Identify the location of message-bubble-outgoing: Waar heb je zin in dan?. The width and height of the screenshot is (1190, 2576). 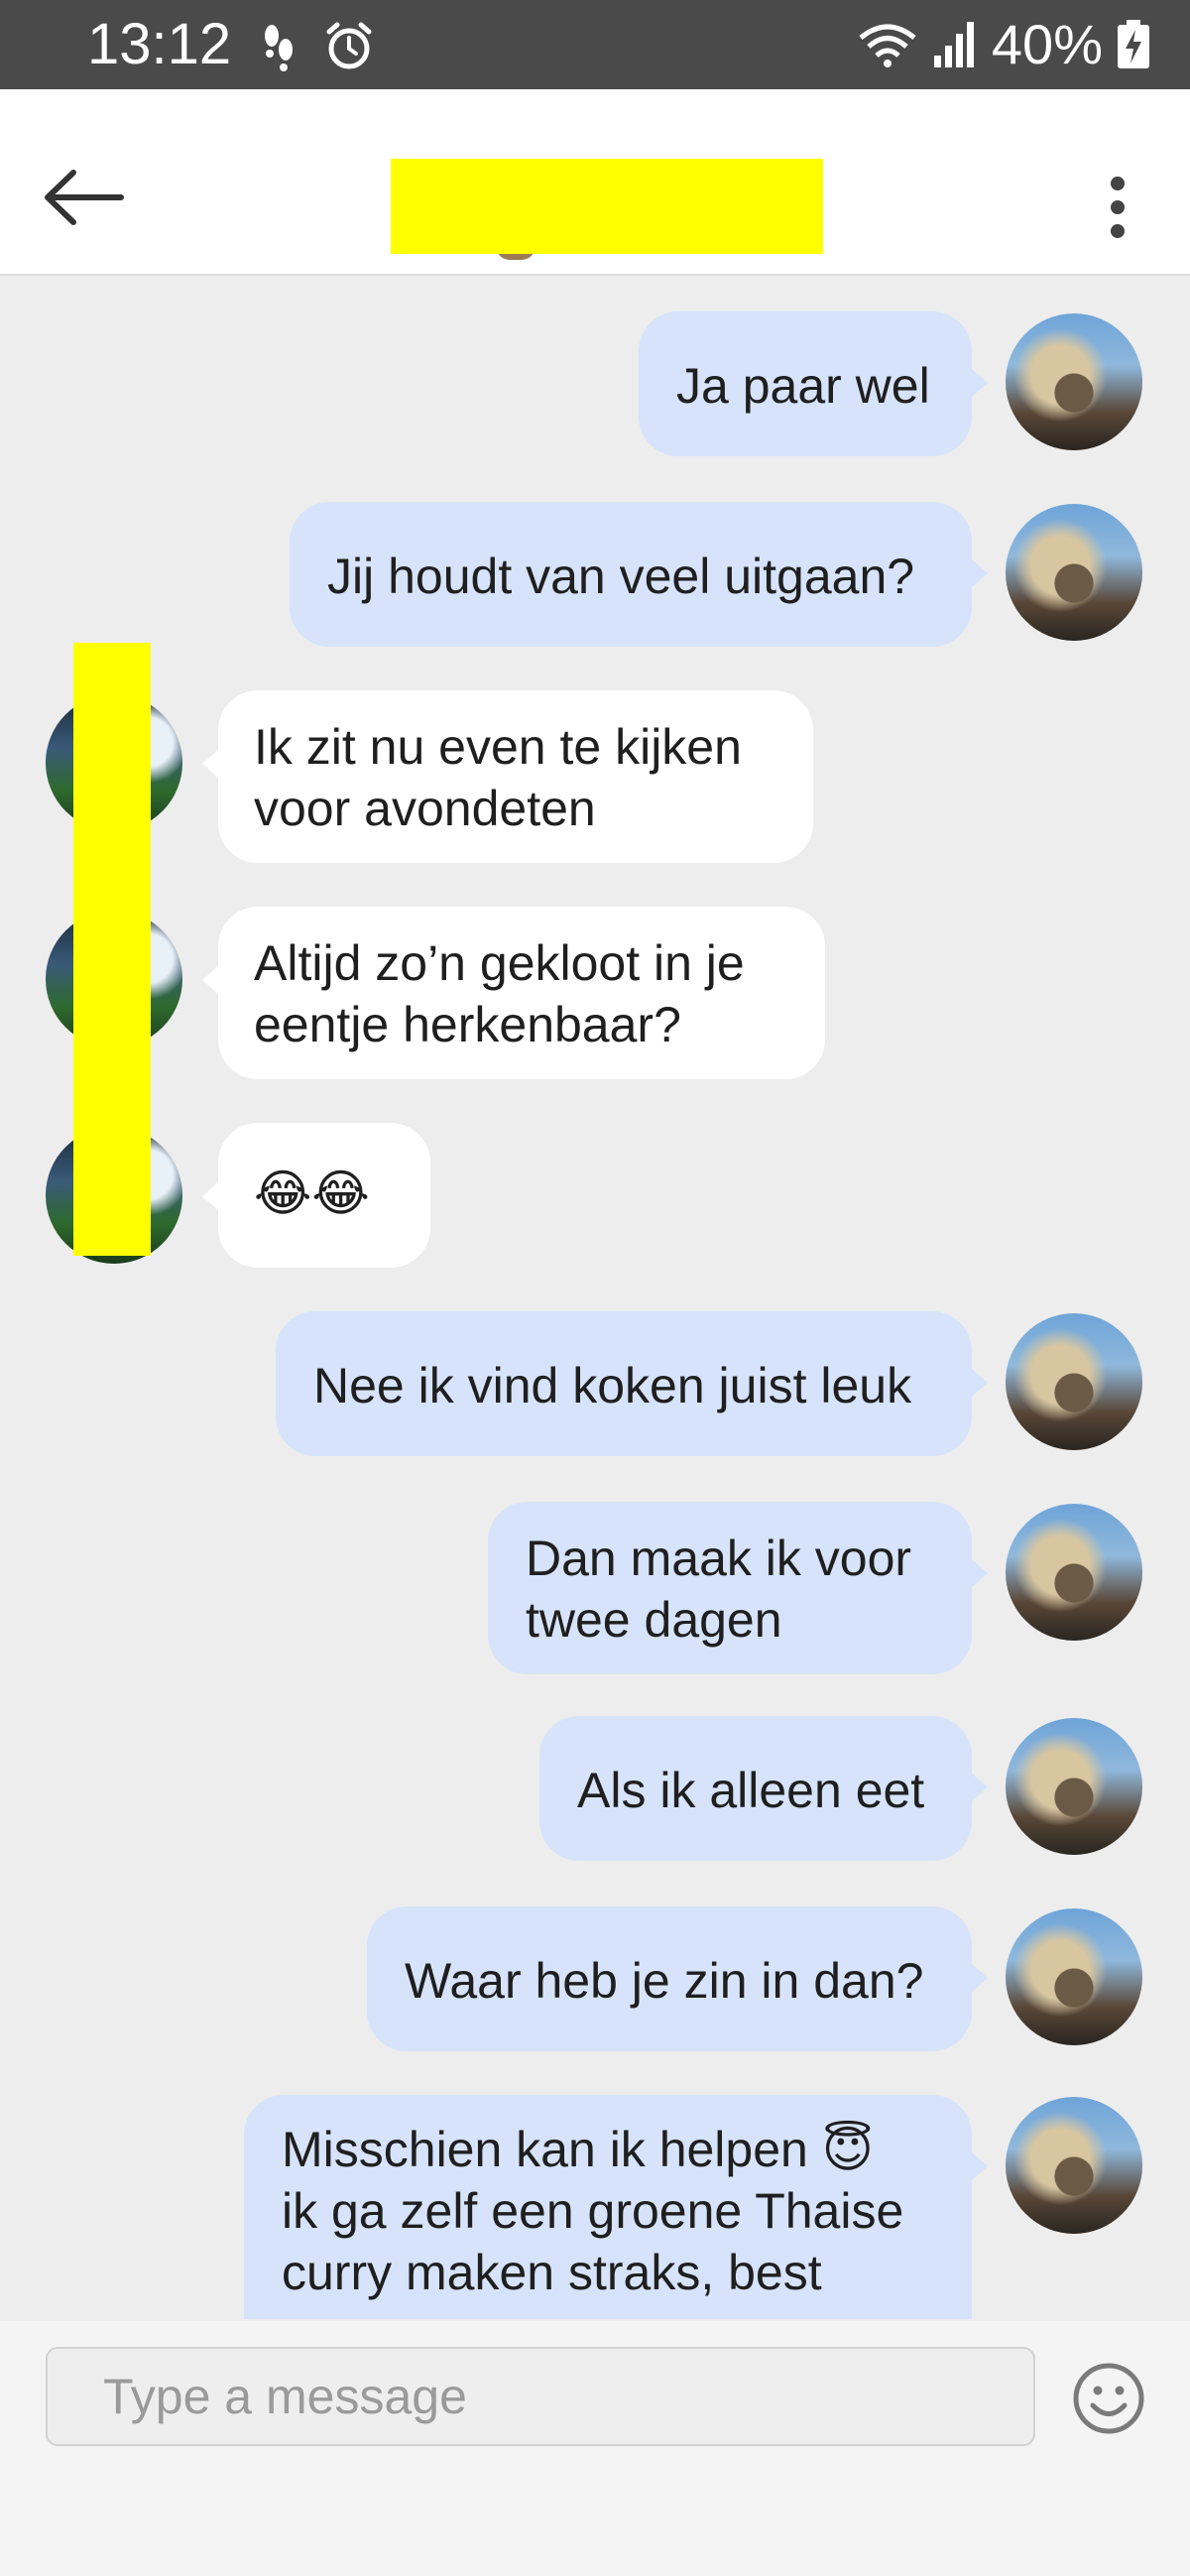
(669, 1978).